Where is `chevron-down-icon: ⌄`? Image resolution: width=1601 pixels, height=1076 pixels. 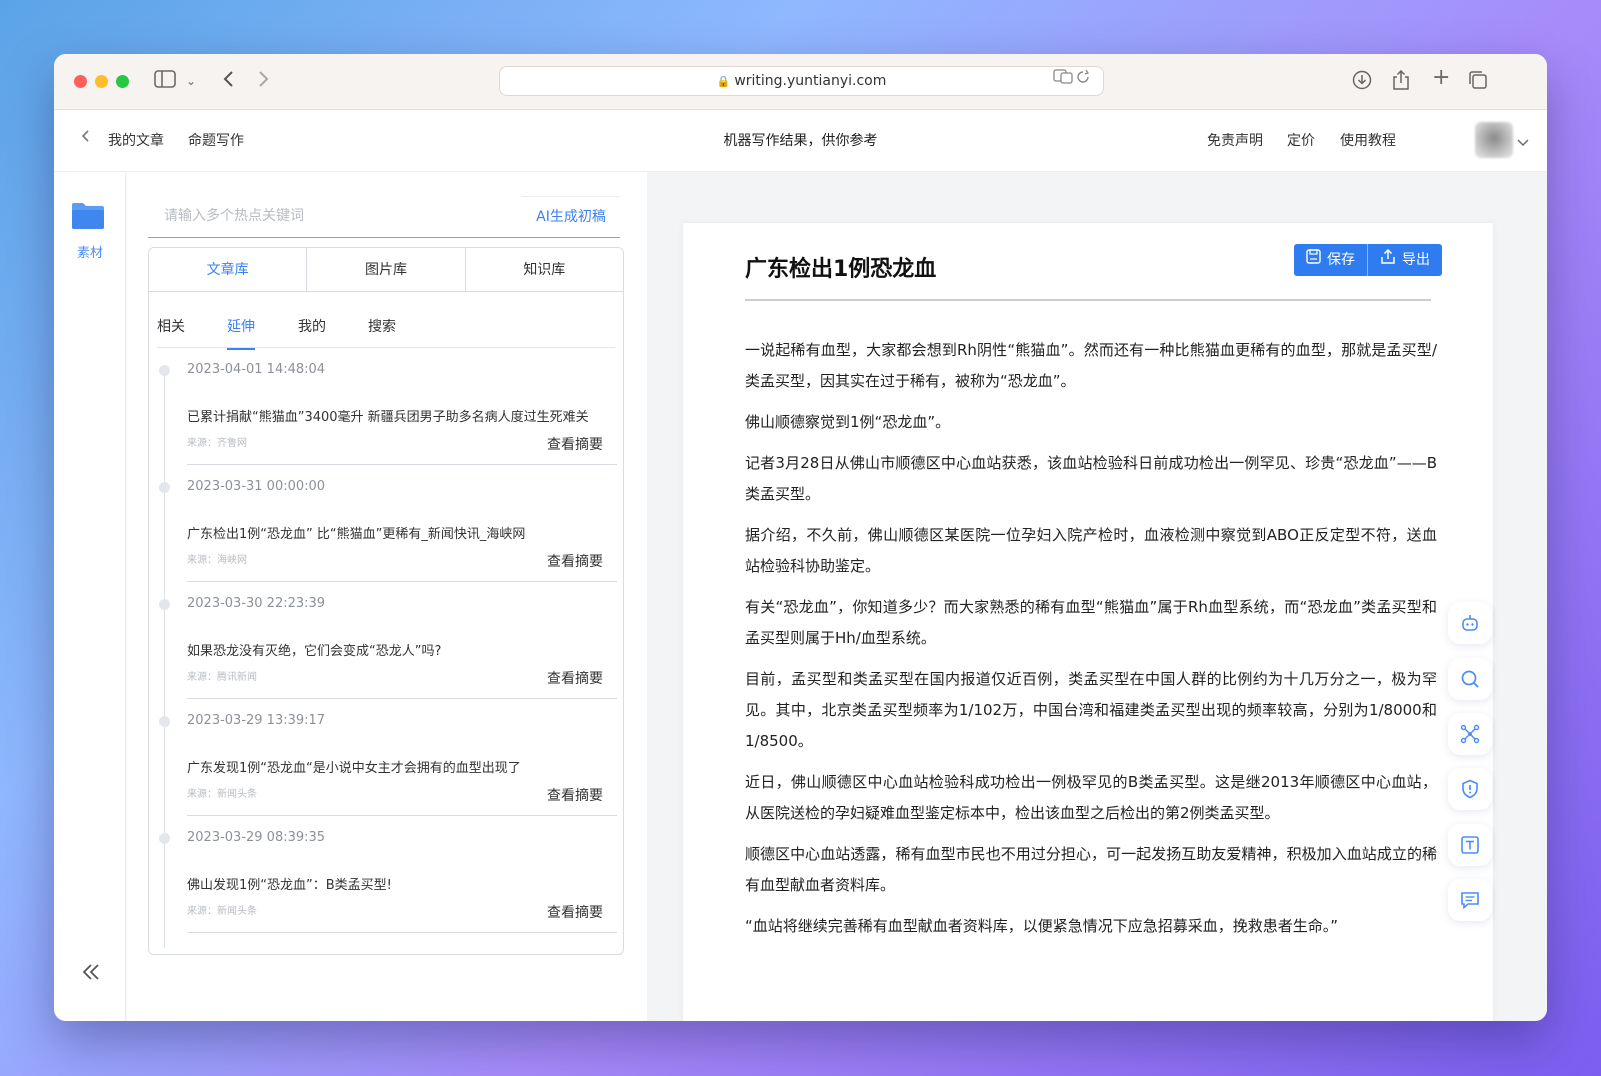 chevron-down-icon: ⌄ is located at coordinates (191, 81).